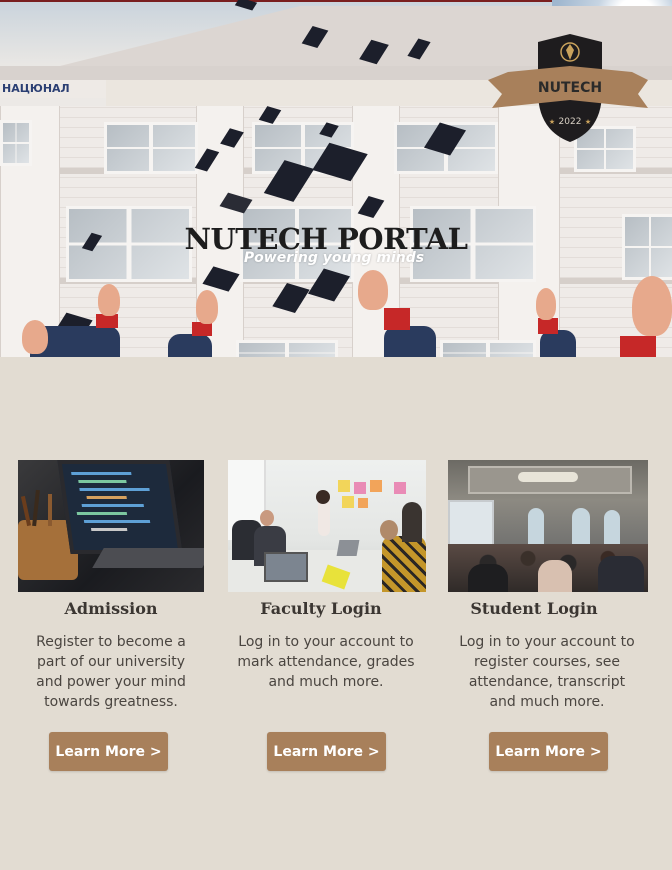 The height and width of the screenshot is (870, 672). Describe the element at coordinates (570, 122) in the screenshot. I see `badge-year: 2022` at that location.